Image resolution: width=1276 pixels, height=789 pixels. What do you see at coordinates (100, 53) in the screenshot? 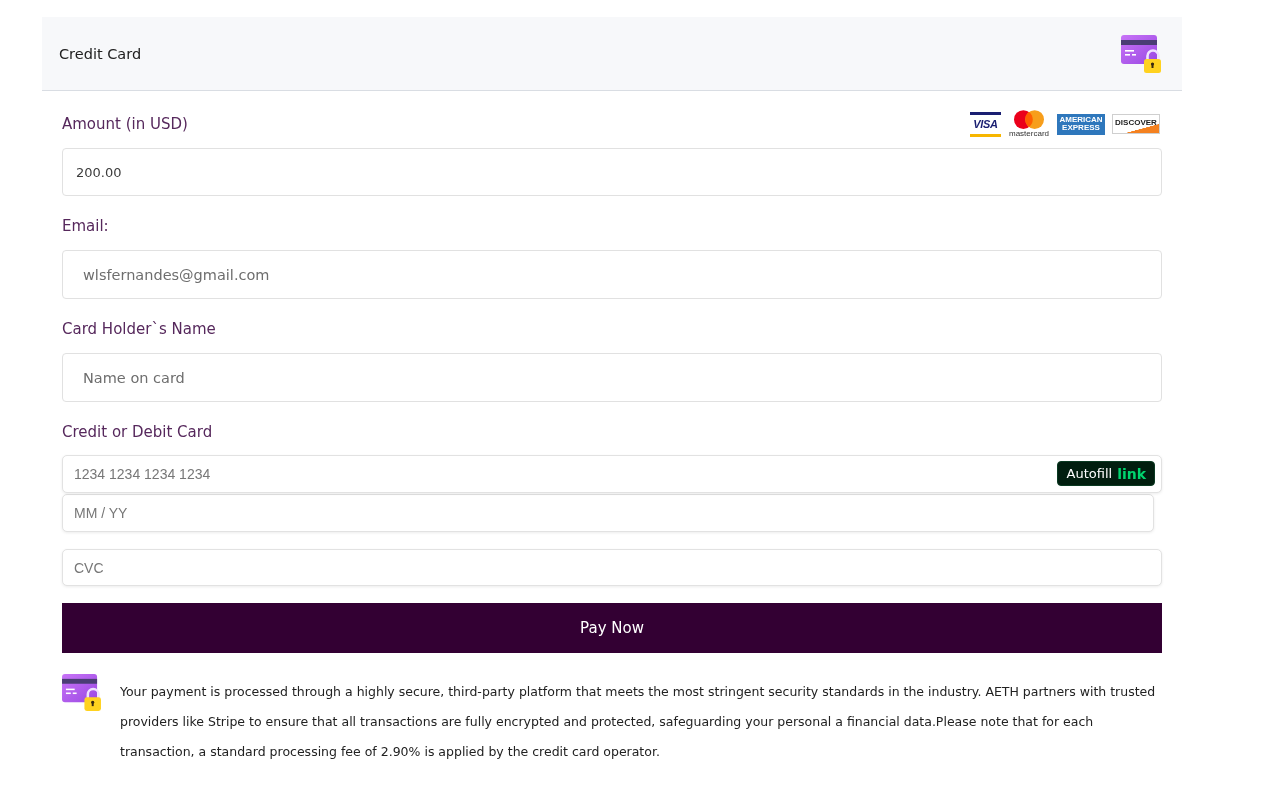
I see `card-title: Credit Card` at bounding box center [100, 53].